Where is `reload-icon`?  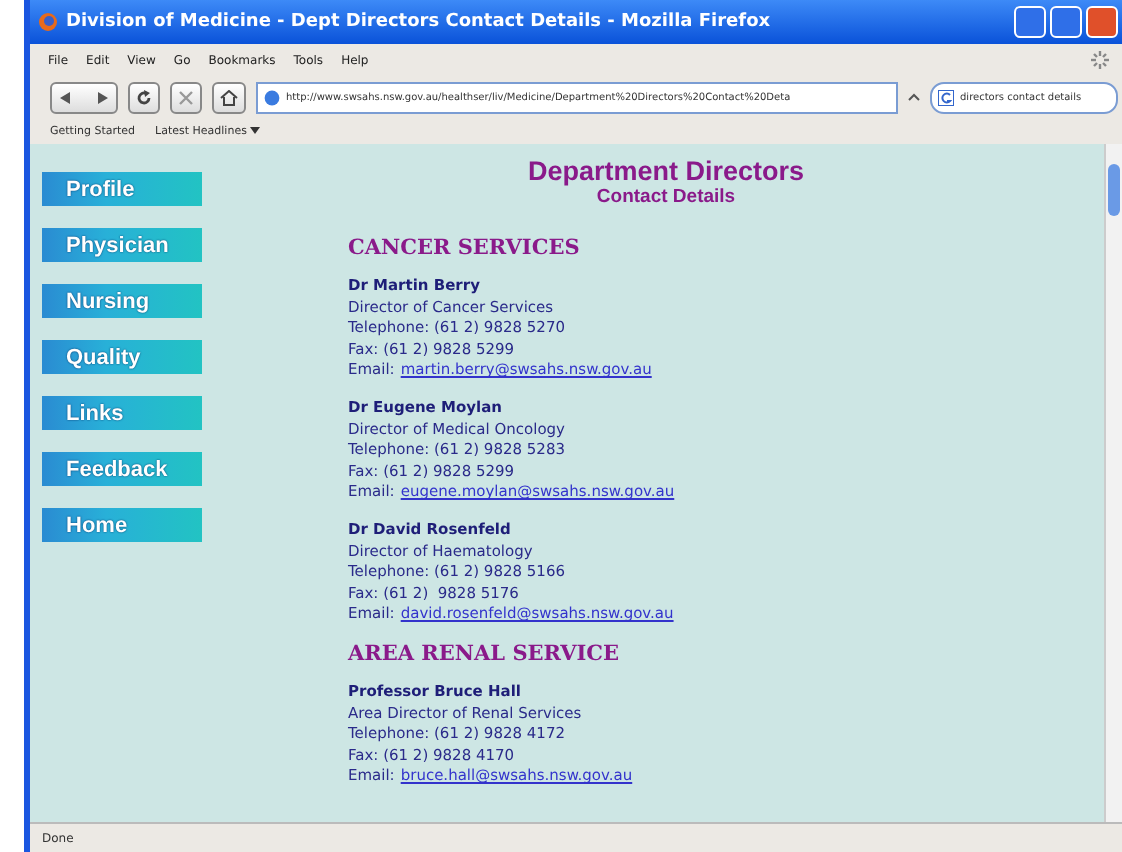
reload-icon is located at coordinates (144, 98).